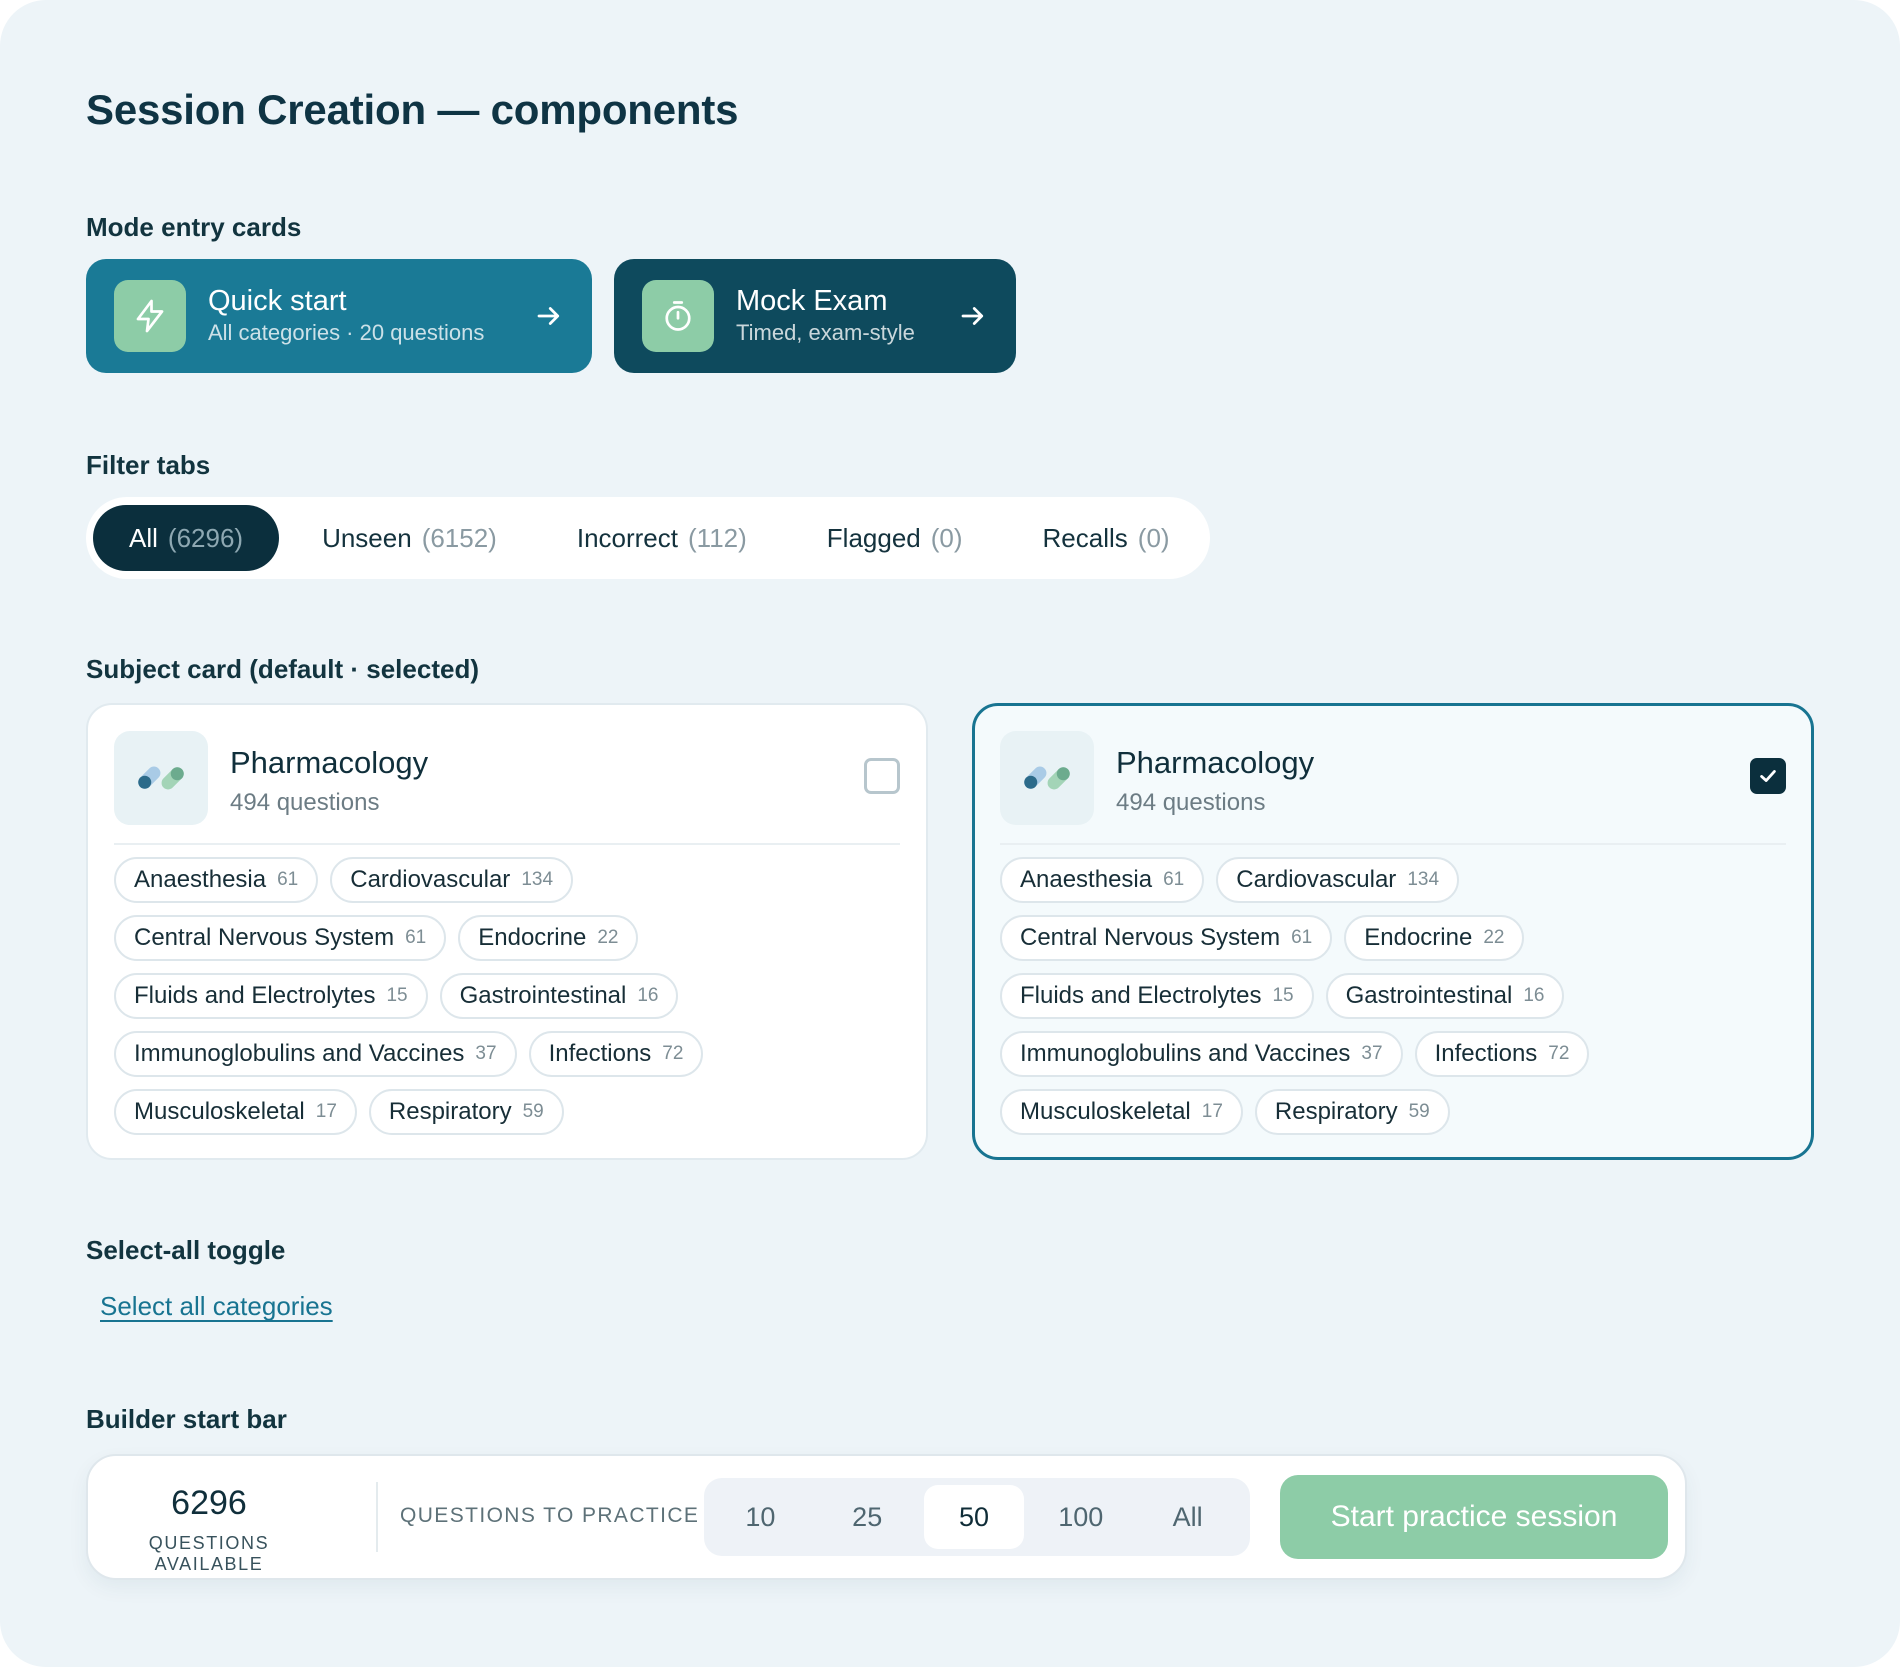 This screenshot has width=1900, height=1667. Describe the element at coordinates (282, 669) in the screenshot. I see `section-label-subject: Subject card (default · selected)` at that location.